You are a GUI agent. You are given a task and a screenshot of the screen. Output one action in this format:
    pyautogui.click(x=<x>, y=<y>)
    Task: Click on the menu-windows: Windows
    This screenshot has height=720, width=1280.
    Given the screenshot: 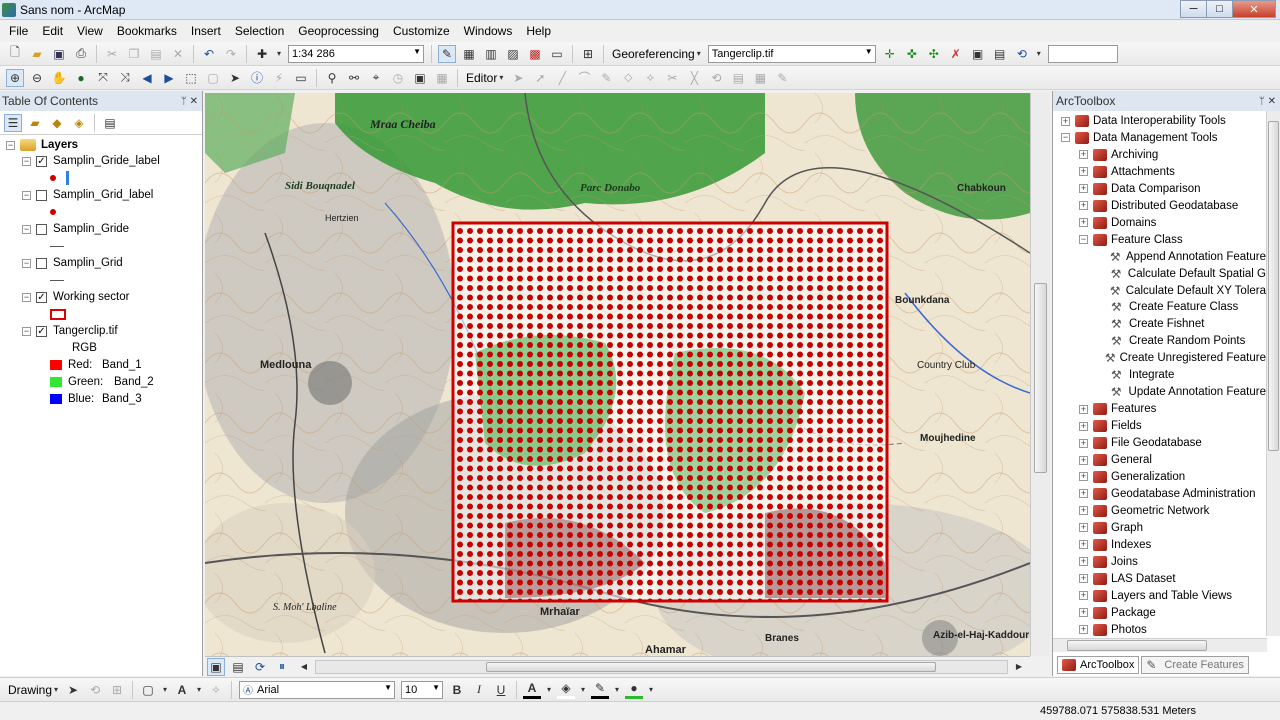 What is the action you would take?
    pyautogui.click(x=488, y=31)
    